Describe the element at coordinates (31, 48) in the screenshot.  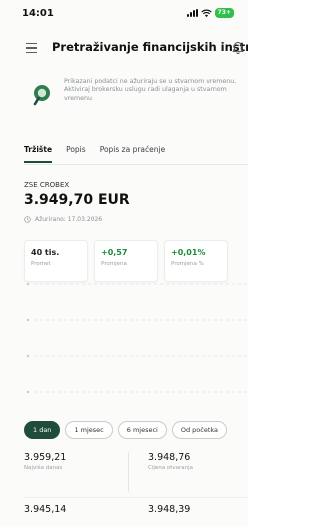
I see `menu-icon` at that location.